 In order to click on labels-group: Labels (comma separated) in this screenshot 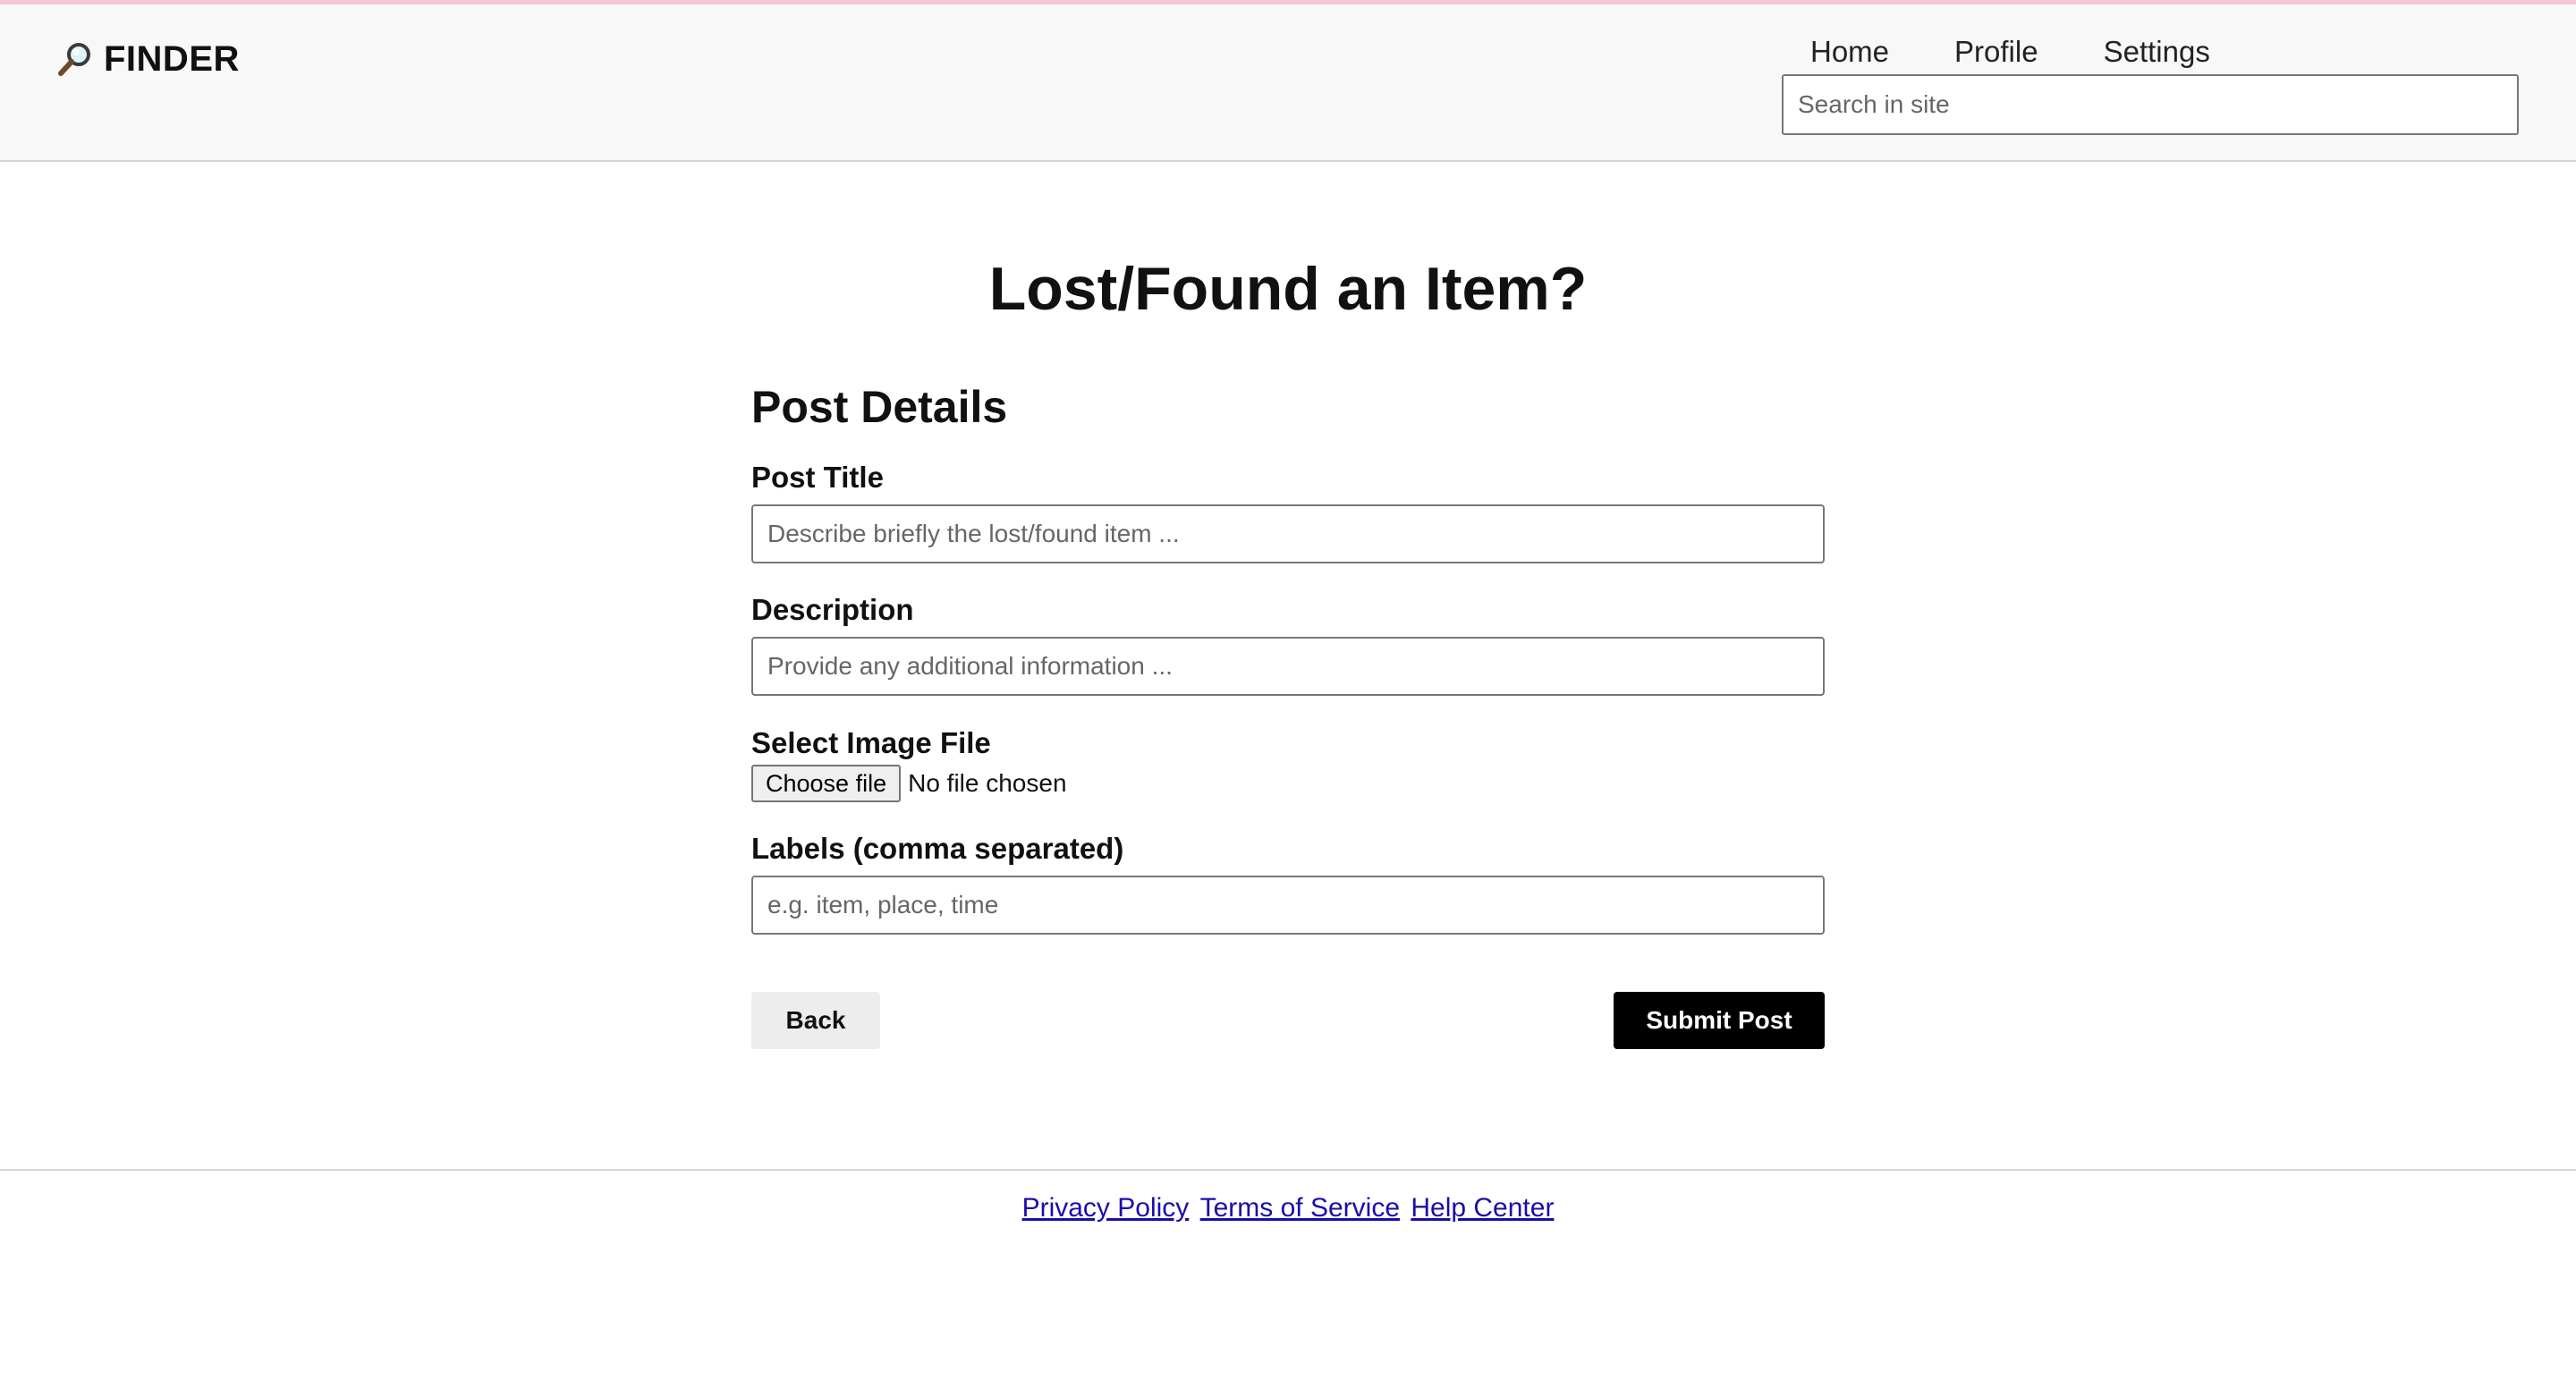, I will do `click(1288, 883)`.